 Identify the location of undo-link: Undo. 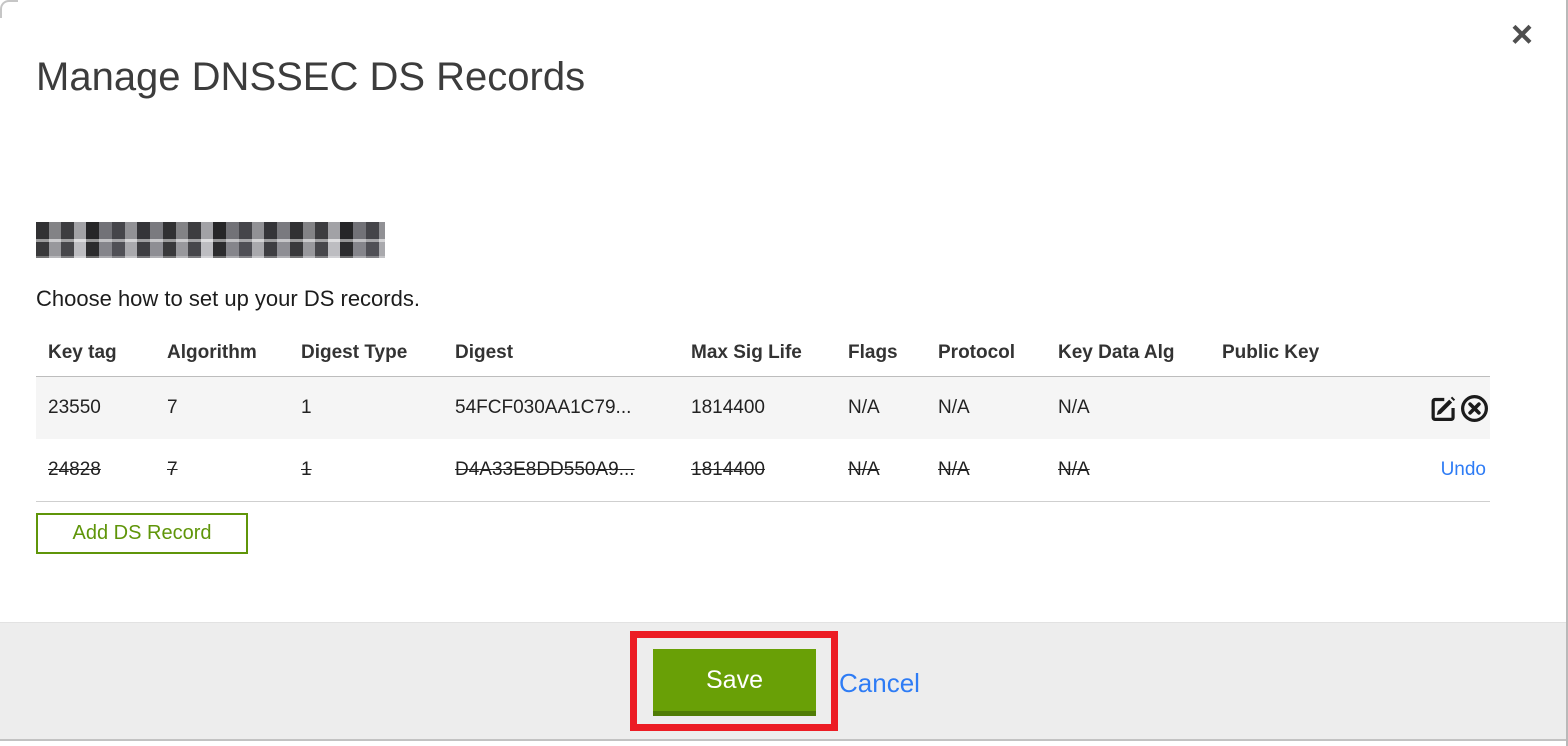
(1465, 469).